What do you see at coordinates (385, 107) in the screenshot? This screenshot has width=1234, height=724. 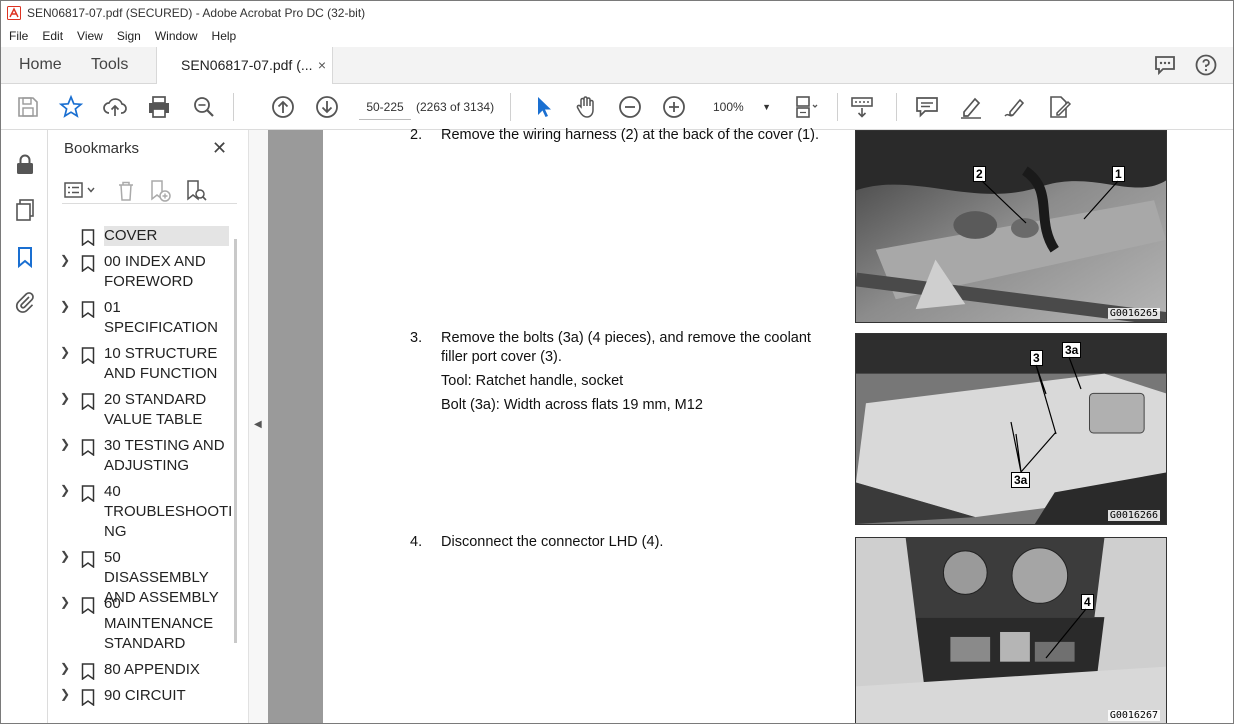 I see `page-number-input: 50-225` at bounding box center [385, 107].